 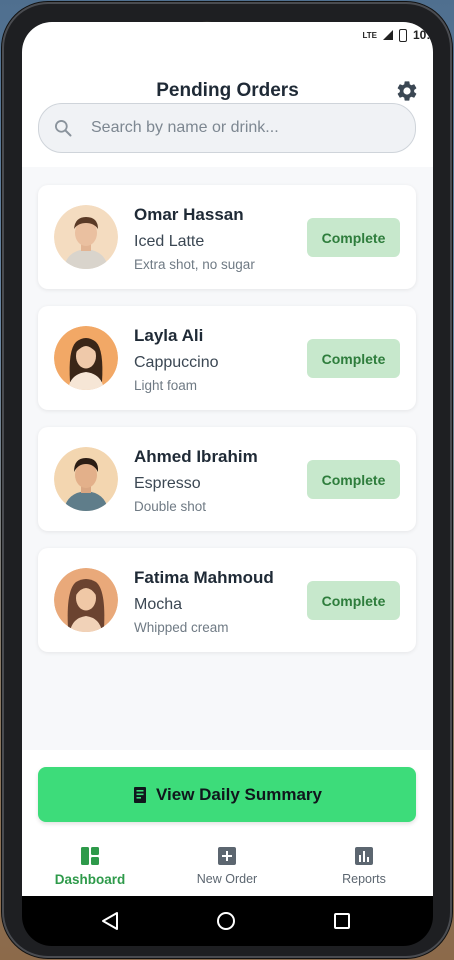 What do you see at coordinates (227, 358) in the screenshot?
I see `order-card: Layla Ali Cappuccino Light foam Complete` at bounding box center [227, 358].